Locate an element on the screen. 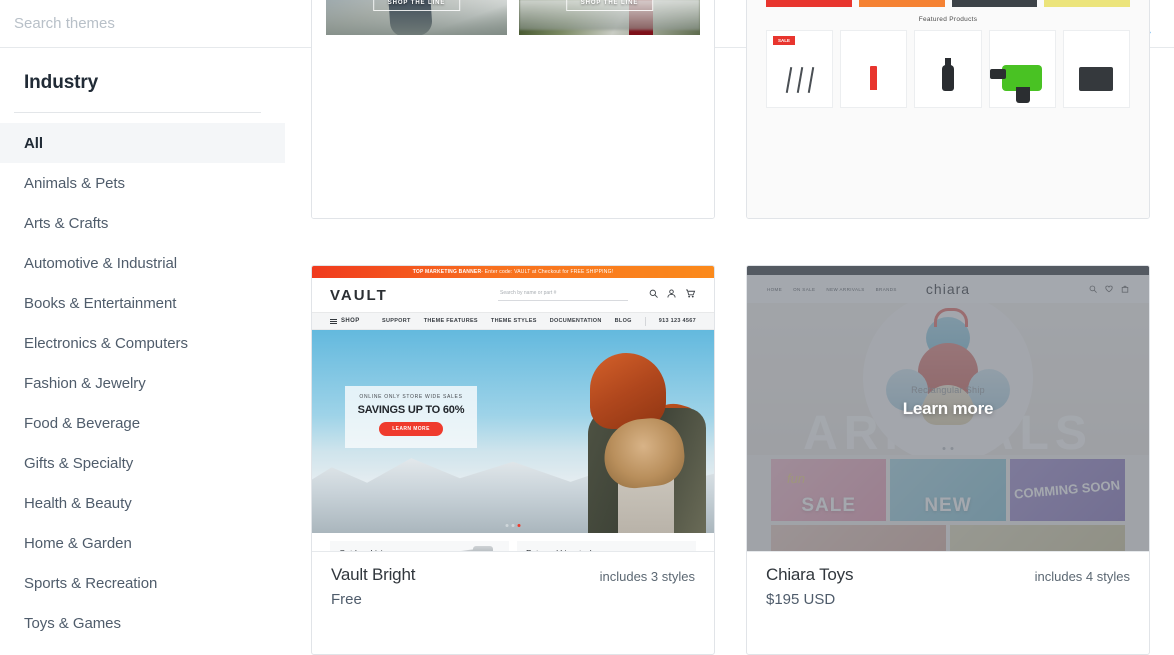  preview-product-row: SALE is located at coordinates (948, 69).